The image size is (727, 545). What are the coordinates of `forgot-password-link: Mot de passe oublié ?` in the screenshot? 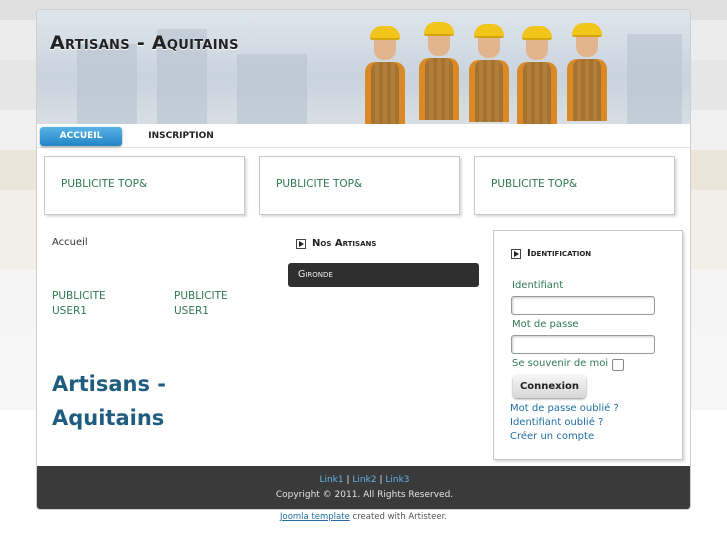 It's located at (564, 408).